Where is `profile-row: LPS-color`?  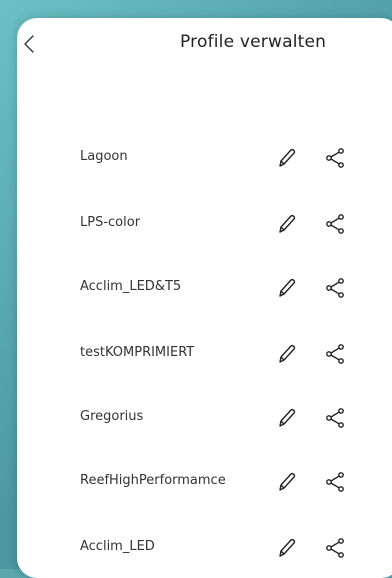
profile-row: LPS-color is located at coordinates (230, 224).